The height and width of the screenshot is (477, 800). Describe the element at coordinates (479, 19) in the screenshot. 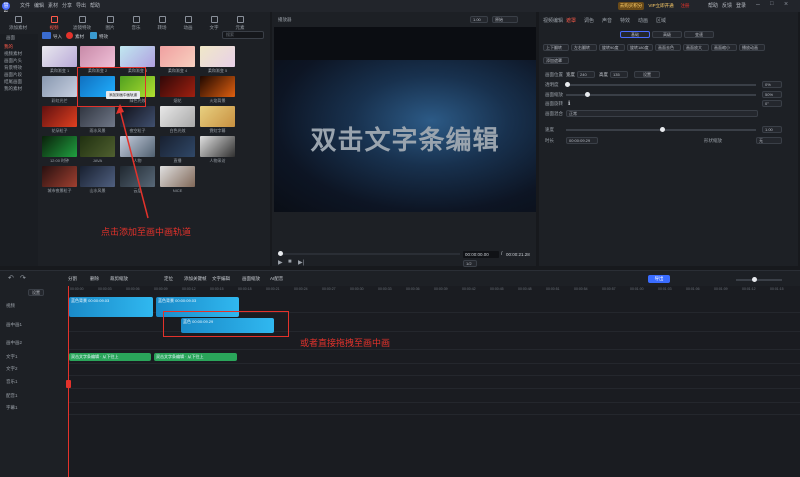

I see `ratio-select: 1.00` at that location.